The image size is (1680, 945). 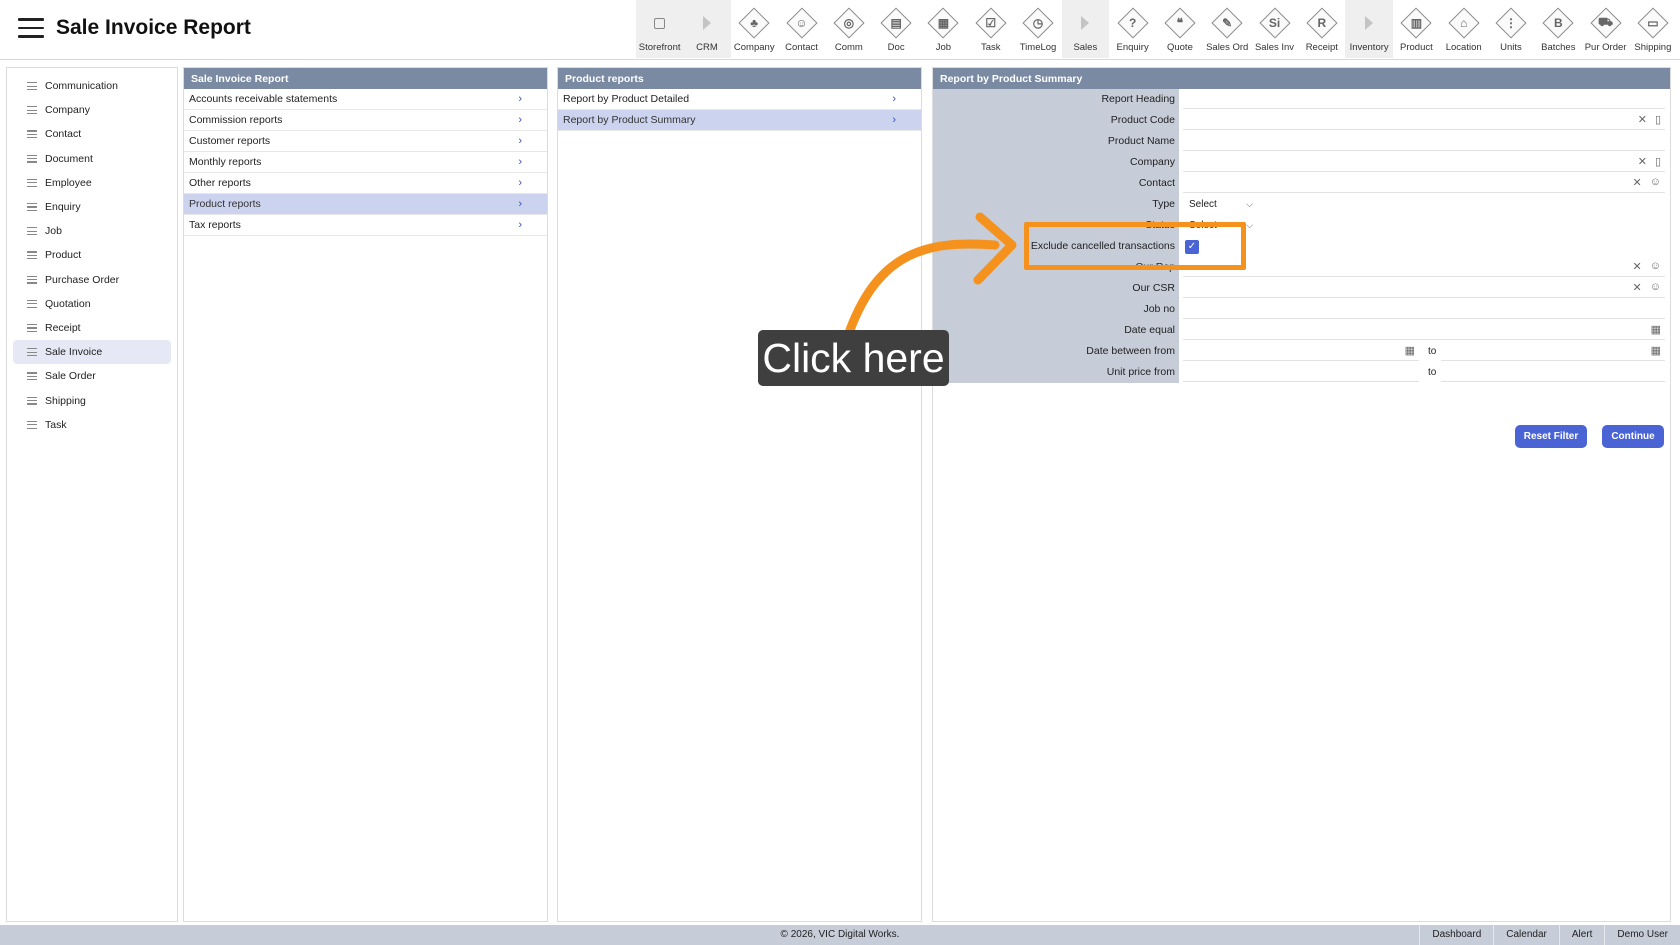 What do you see at coordinates (1424, 268) in the screenshot?
I see `our-rep-input: ✕ ☺` at bounding box center [1424, 268].